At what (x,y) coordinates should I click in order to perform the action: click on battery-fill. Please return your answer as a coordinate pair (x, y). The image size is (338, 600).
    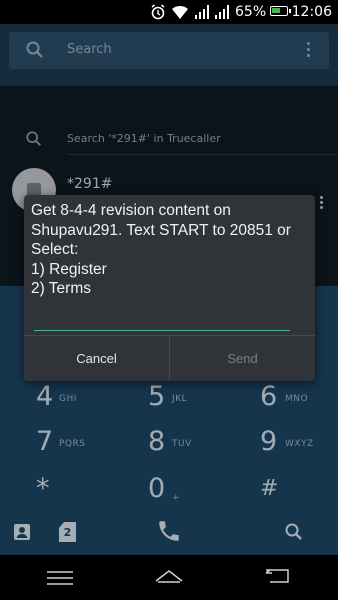
    Looking at the image, I should click on (276, 10).